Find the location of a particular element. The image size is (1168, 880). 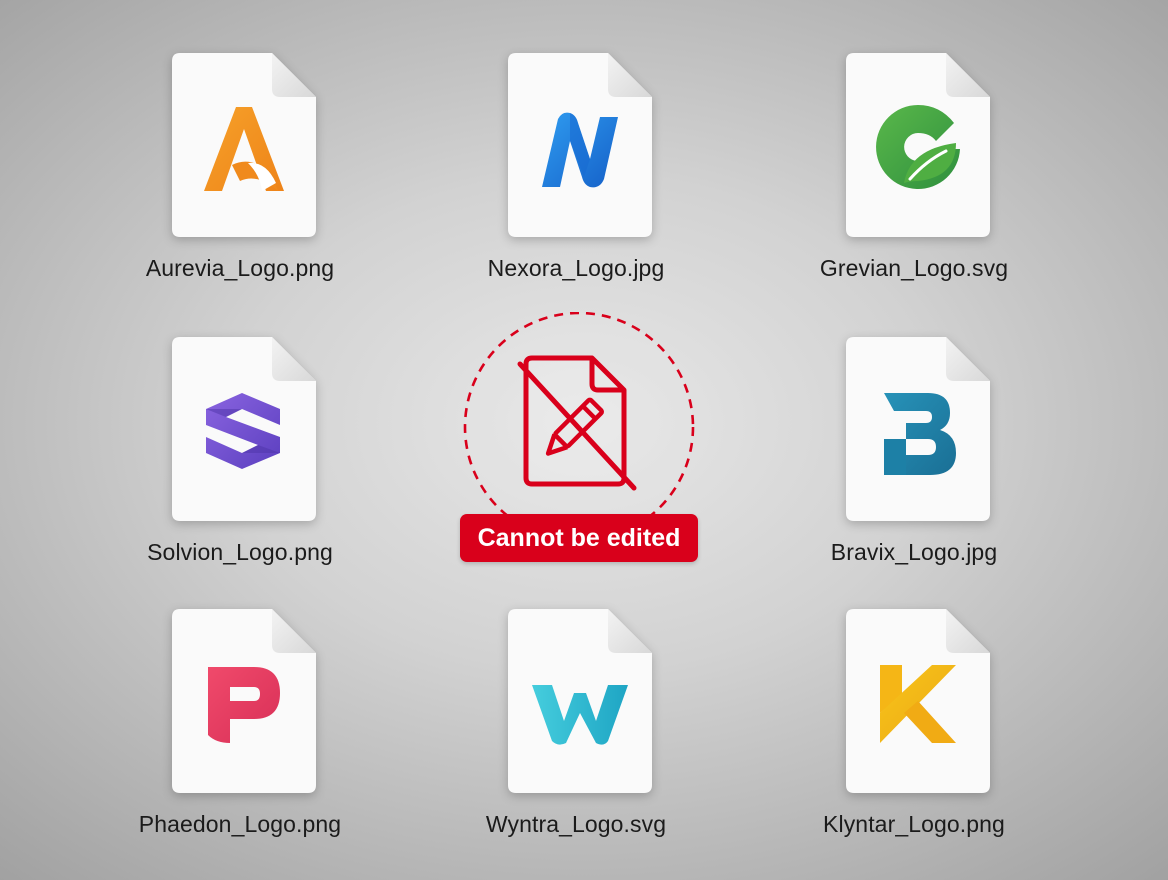

klyntar-k-logo-icon is located at coordinates (918, 703).